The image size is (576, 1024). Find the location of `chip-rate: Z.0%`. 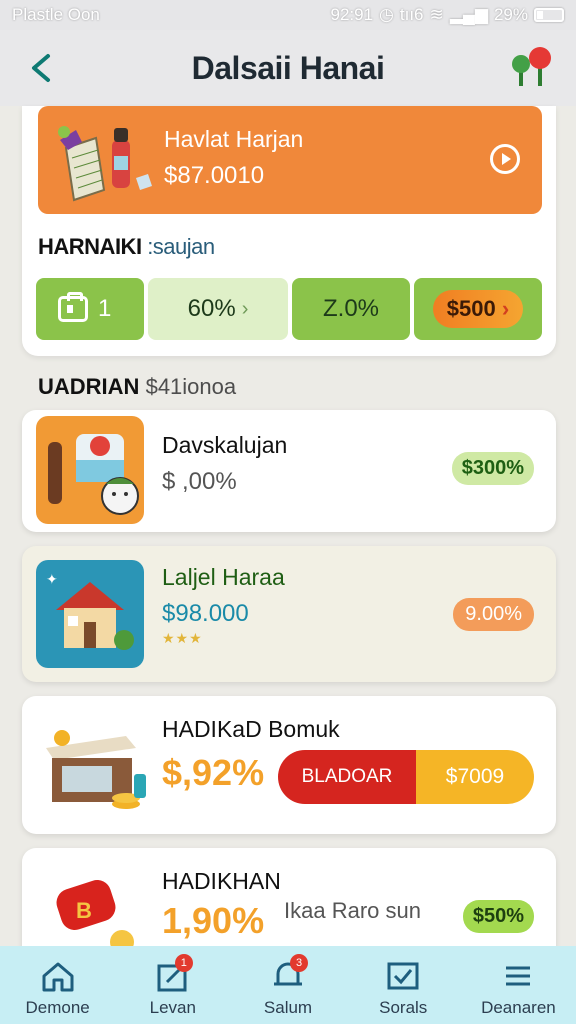

chip-rate: Z.0% is located at coordinates (351, 309).